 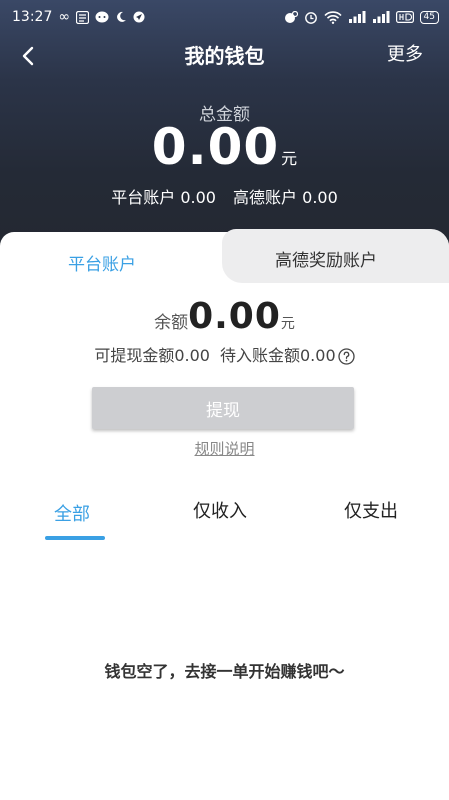 What do you see at coordinates (163, 197) in the screenshot?
I see `platform-account-summary: 平台账户 0.00` at bounding box center [163, 197].